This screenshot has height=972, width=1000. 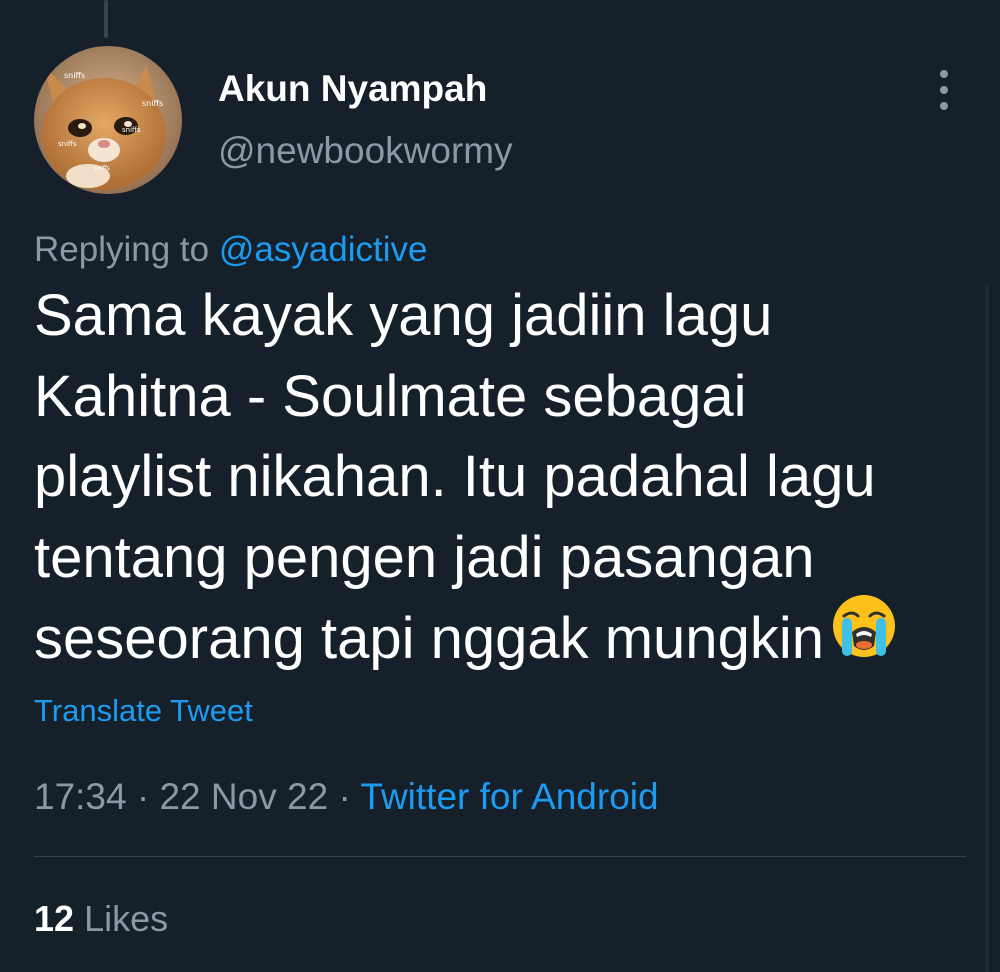 I want to click on tweet-text-line: playlist nikahan. Itu padahal lagu, so click(x=455, y=476).